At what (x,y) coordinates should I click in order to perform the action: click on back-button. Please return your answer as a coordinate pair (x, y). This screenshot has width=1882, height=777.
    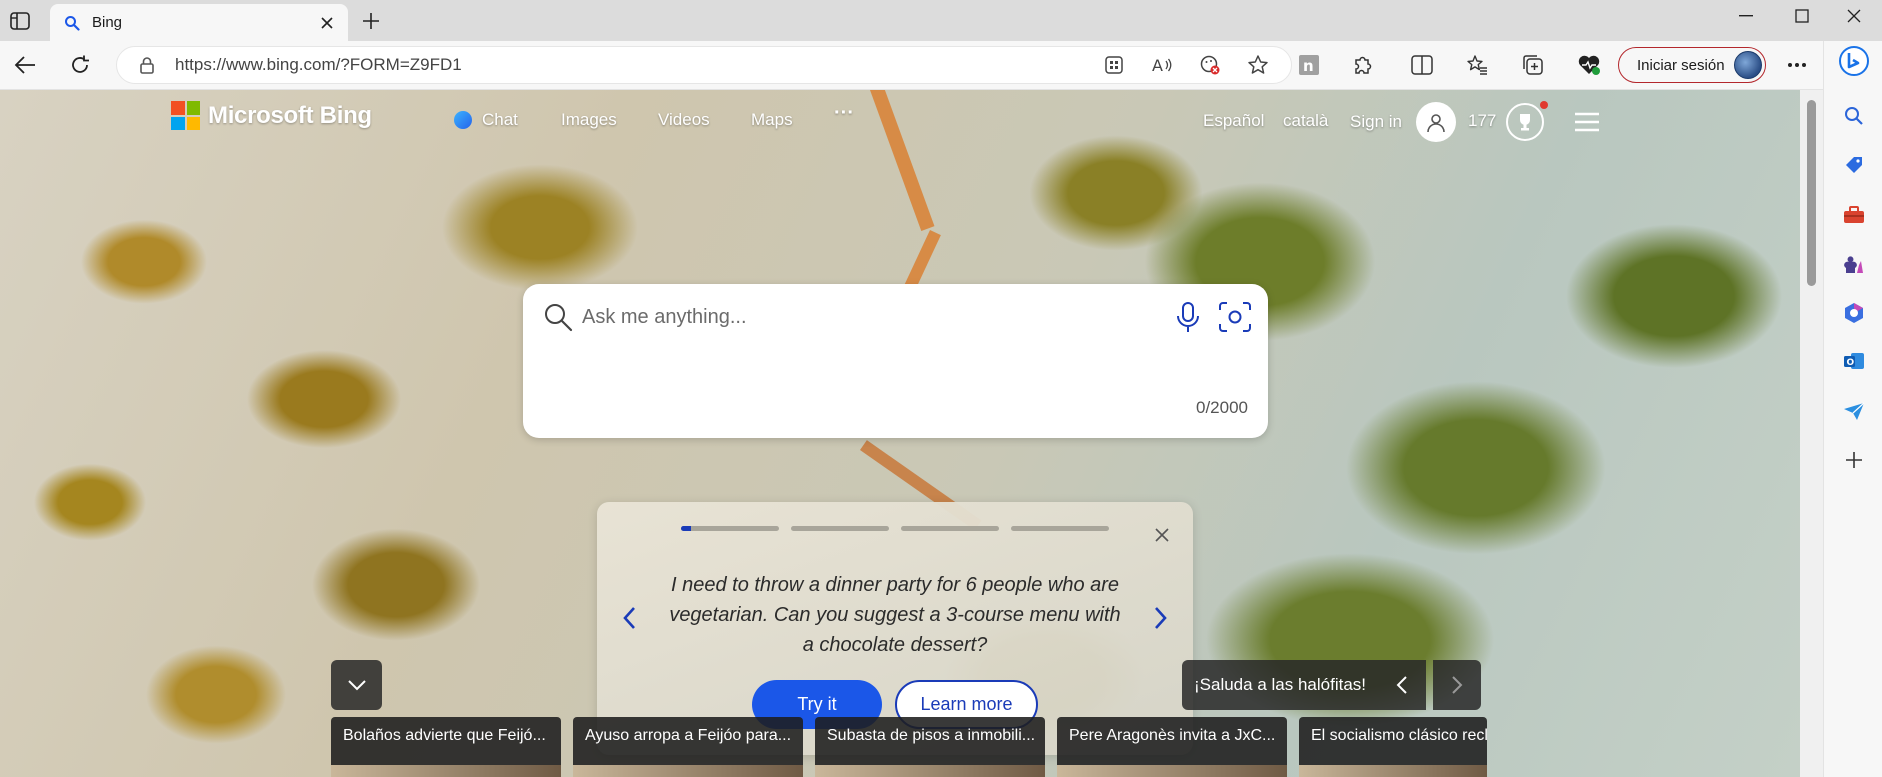
    Looking at the image, I should click on (25, 65).